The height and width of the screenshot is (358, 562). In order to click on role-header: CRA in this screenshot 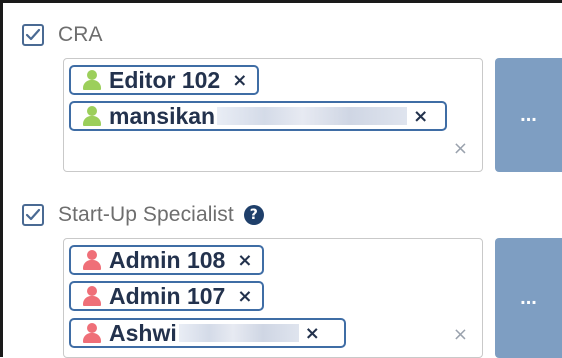, I will do `click(62, 35)`.